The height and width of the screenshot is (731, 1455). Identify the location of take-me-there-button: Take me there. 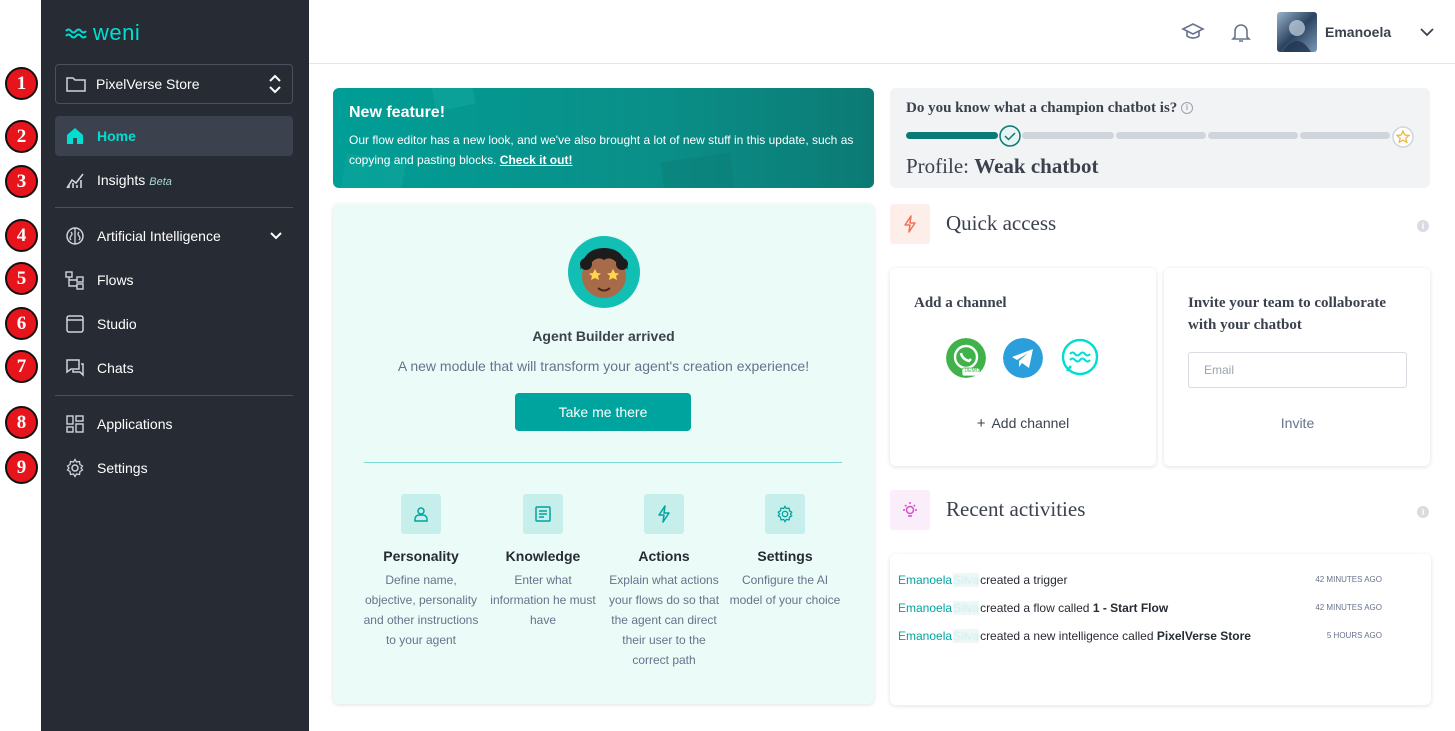
(603, 412).